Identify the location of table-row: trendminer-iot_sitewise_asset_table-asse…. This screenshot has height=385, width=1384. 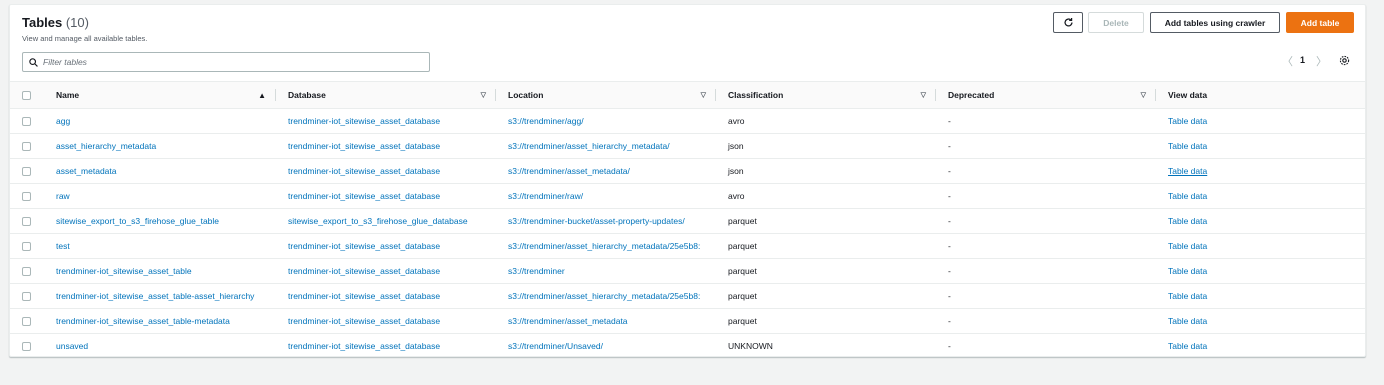
(687, 296).